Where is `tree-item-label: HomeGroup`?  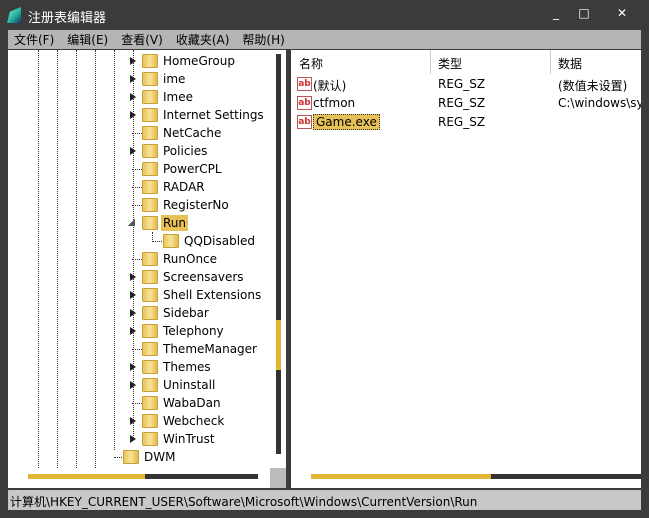
tree-item-label: HomeGroup is located at coordinates (199, 61).